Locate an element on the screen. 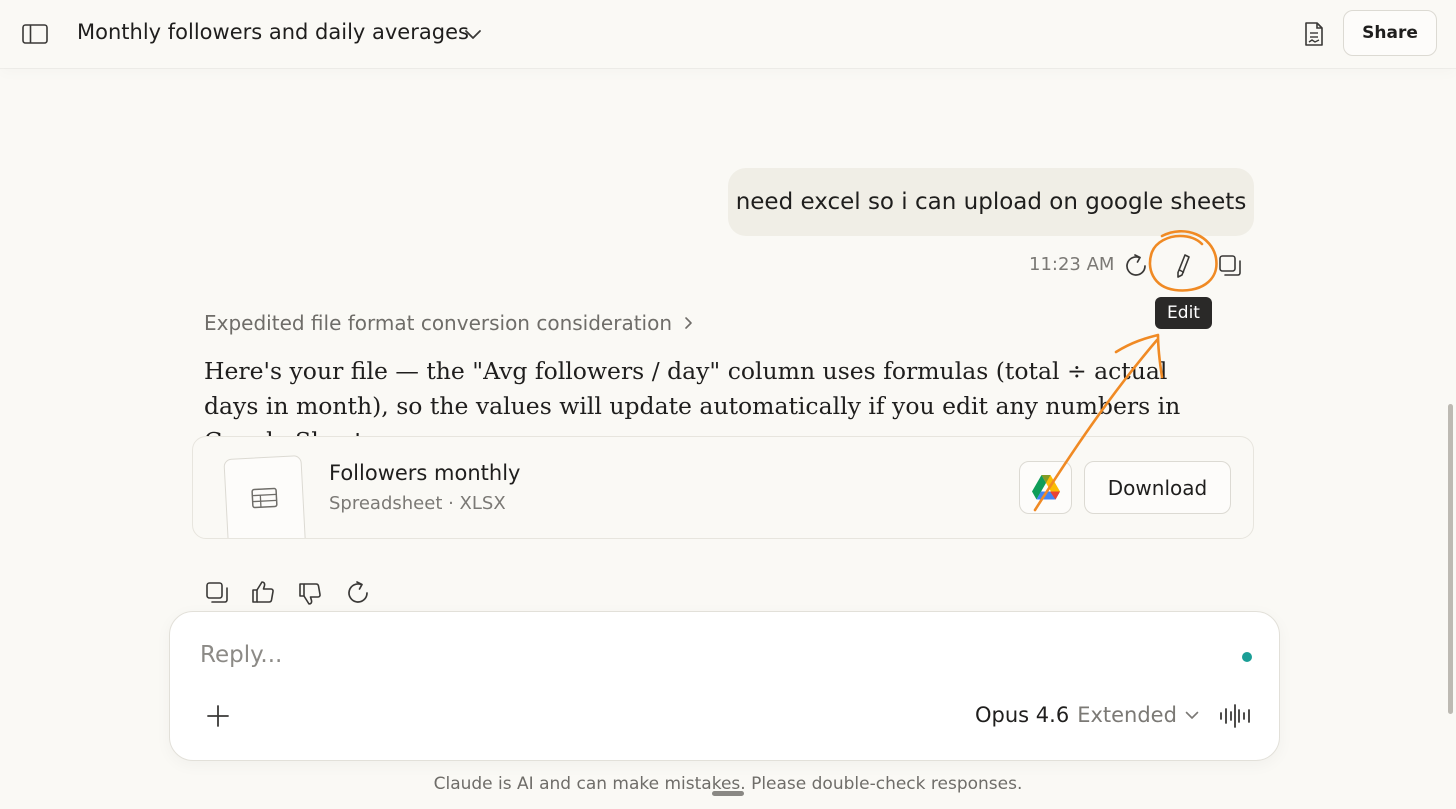 Image resolution: width=1456 pixels, height=809 pixels. retry-response-icon is located at coordinates (358, 593).